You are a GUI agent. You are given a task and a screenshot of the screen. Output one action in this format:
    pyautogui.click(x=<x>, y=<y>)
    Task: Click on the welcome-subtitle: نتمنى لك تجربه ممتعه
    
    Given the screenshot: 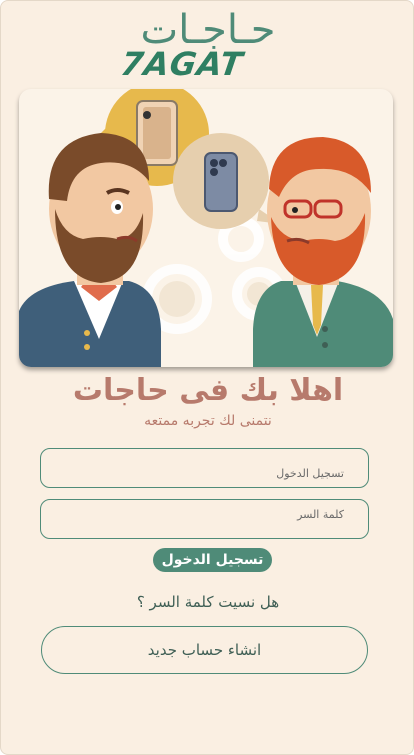 What is the action you would take?
    pyautogui.click(x=208, y=421)
    